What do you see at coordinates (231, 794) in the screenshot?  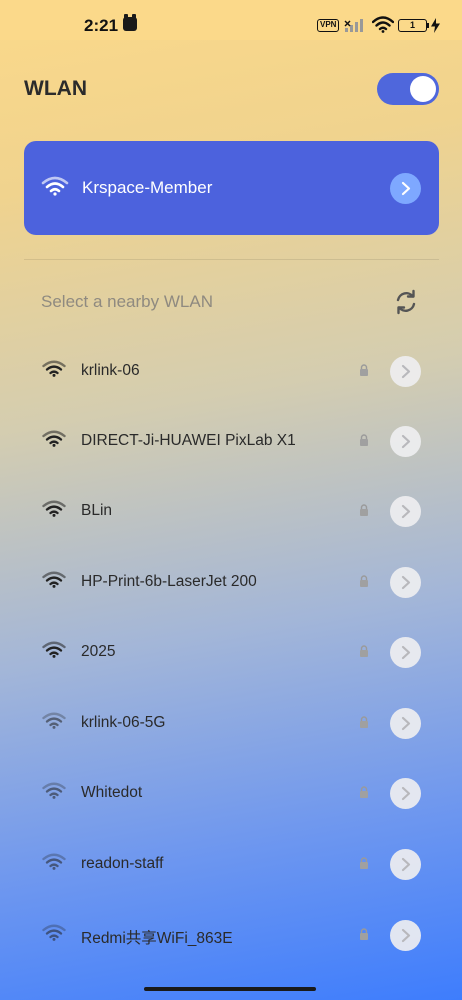 I see `network-row: Whitedot` at bounding box center [231, 794].